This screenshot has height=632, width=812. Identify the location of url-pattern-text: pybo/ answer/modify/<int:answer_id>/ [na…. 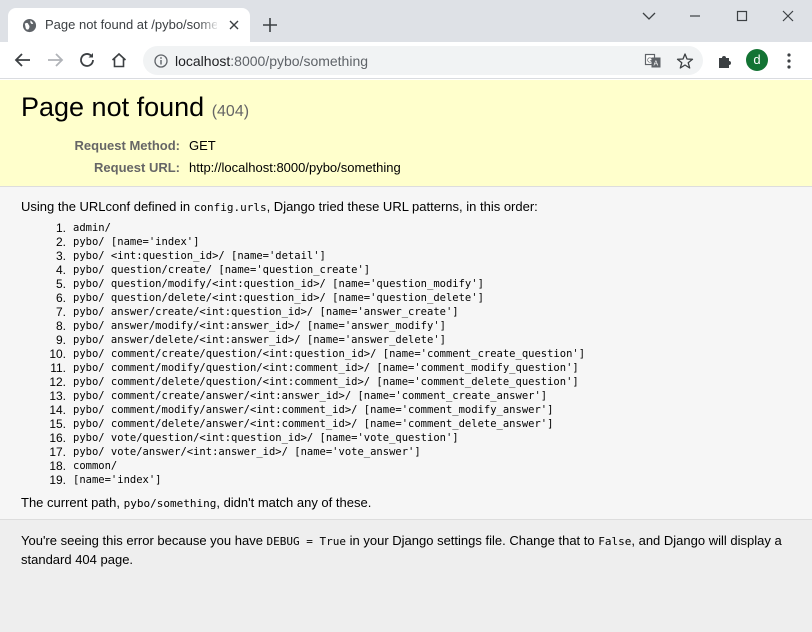
(259, 326).